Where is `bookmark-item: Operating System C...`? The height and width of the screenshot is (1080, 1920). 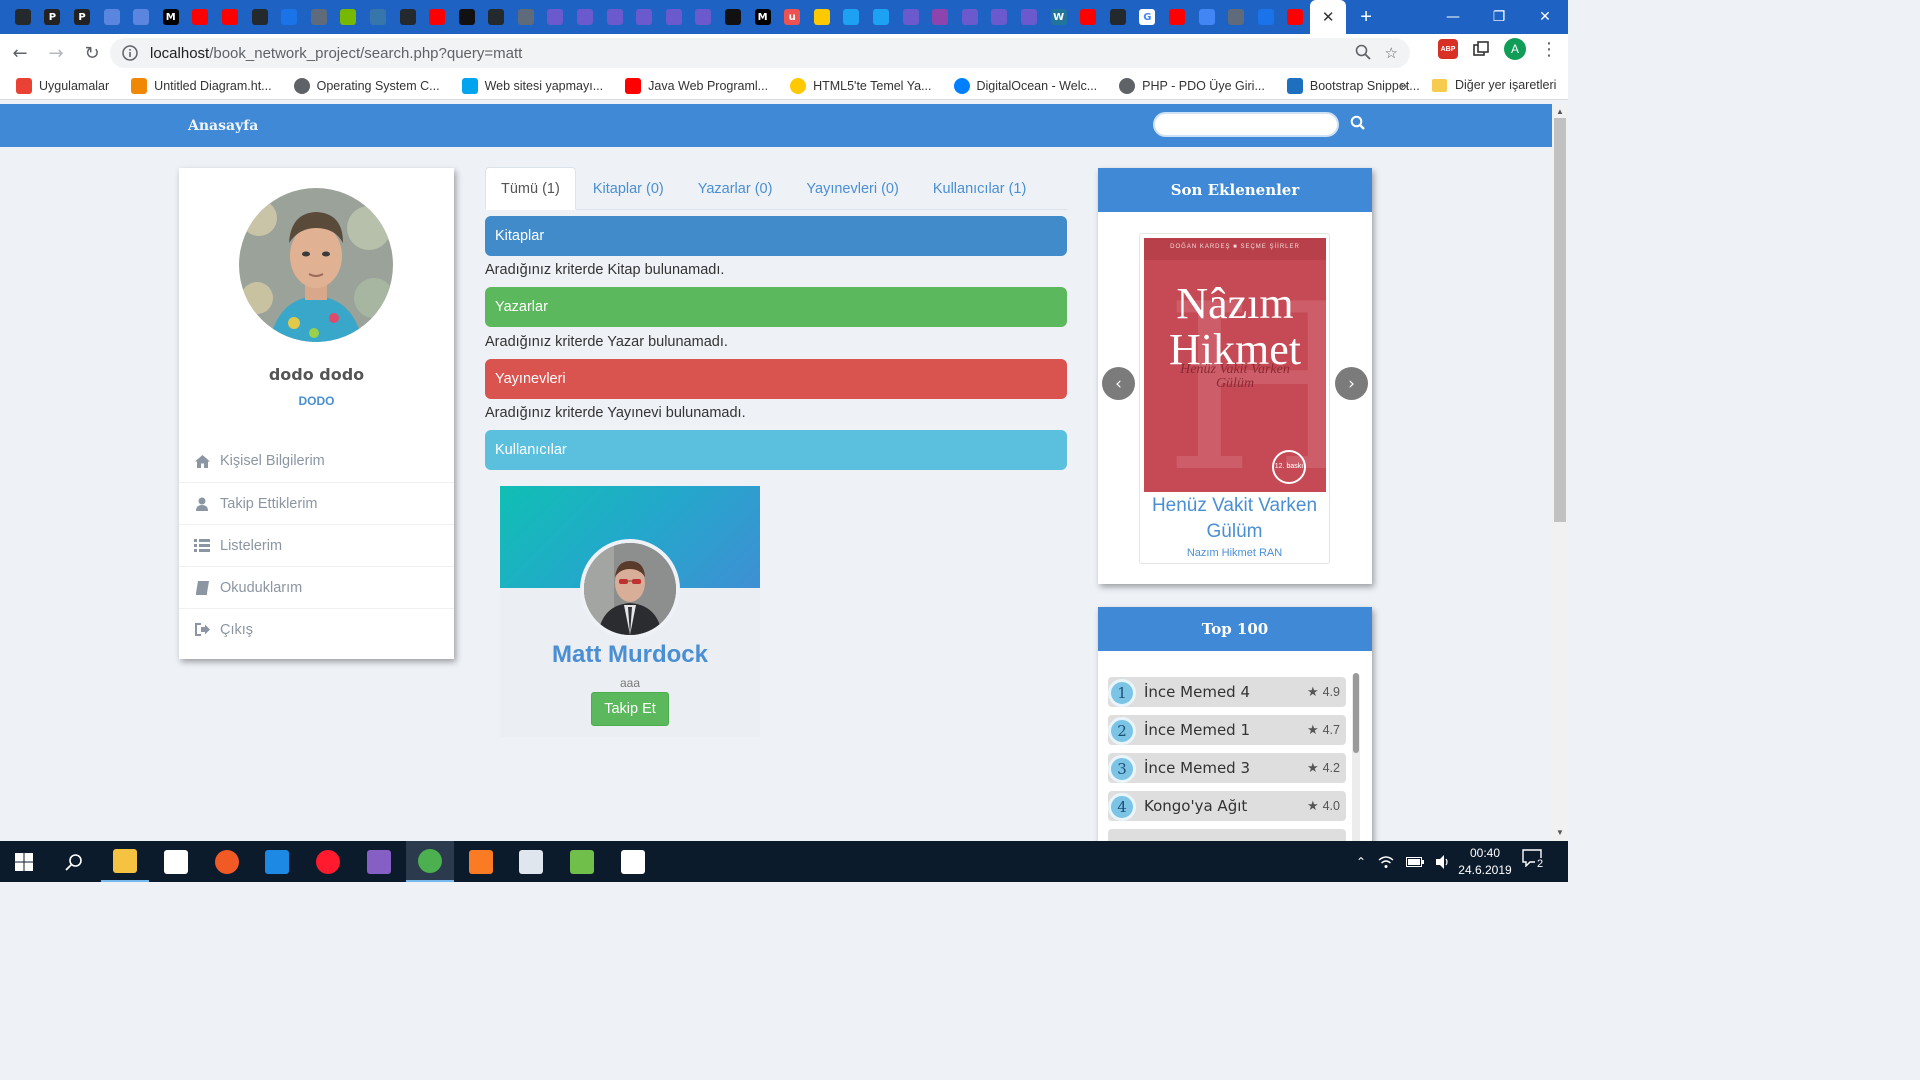
bookmark-item: Operating System C... is located at coordinates (366, 85).